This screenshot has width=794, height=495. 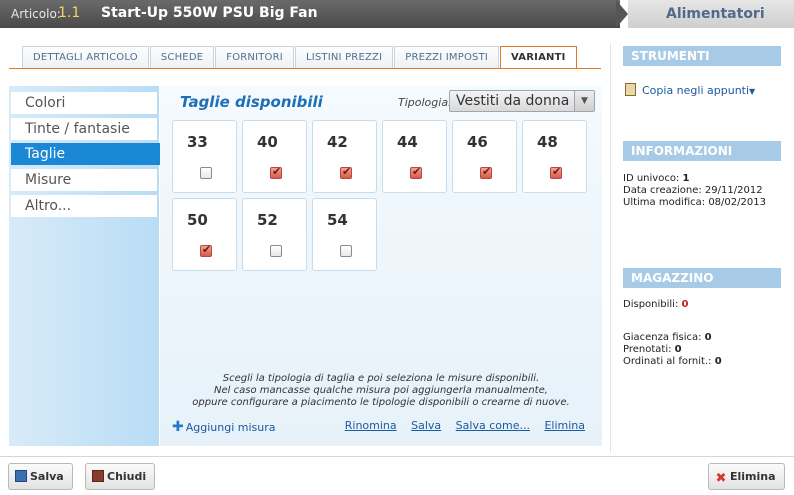 What do you see at coordinates (484, 156) in the screenshot?
I see `size-card: 46` at bounding box center [484, 156].